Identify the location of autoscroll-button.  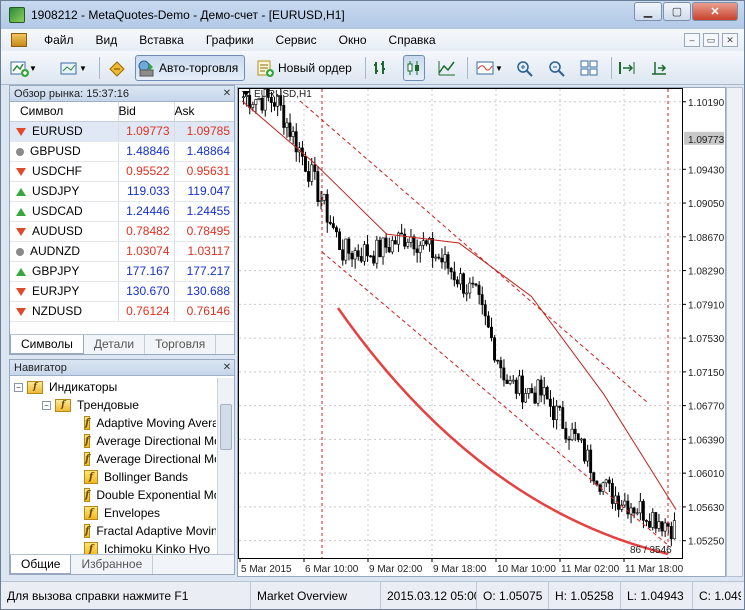
(659, 68).